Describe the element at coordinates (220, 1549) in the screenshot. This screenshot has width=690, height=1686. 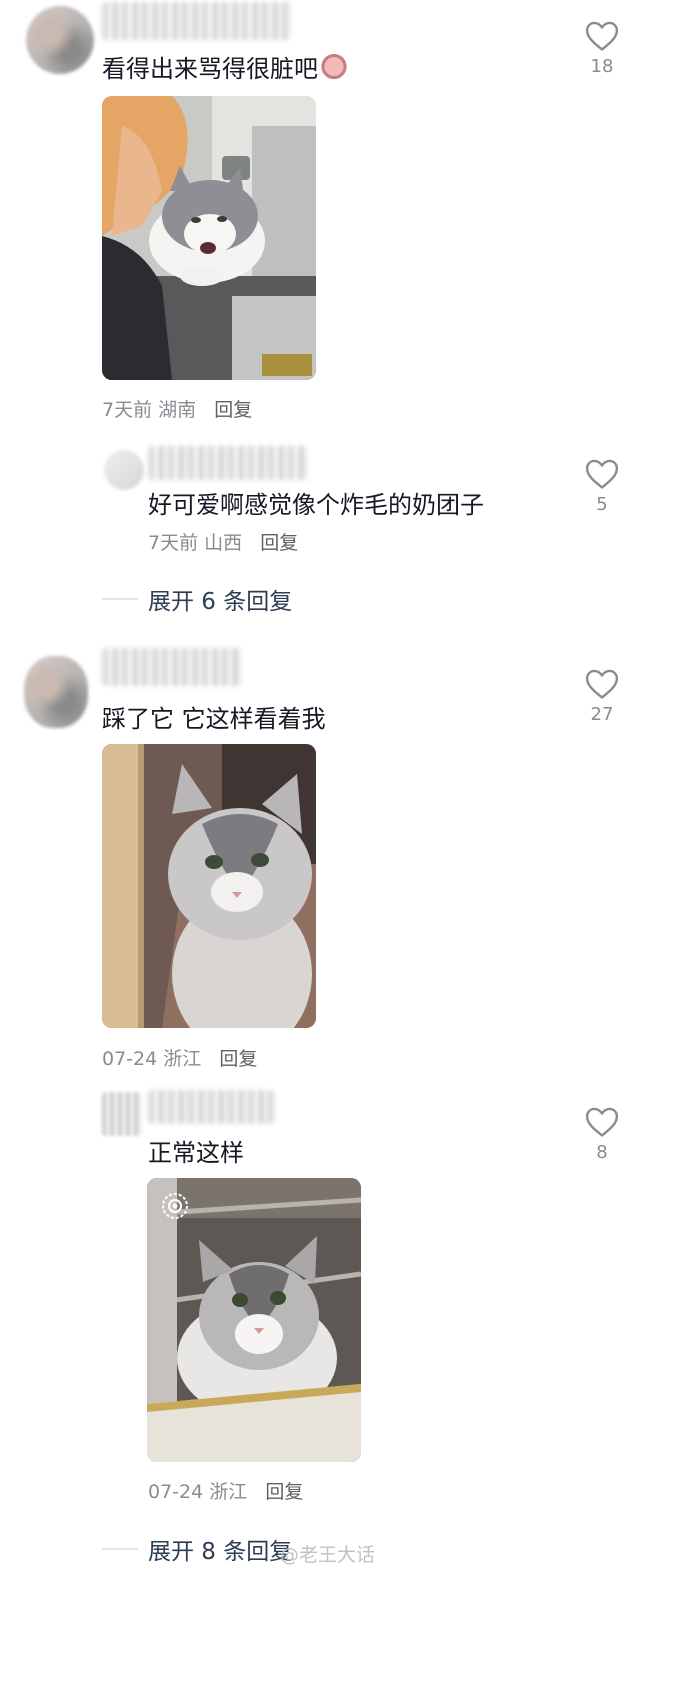
I see `expand-replies-button: 展开 8 条回复` at that location.